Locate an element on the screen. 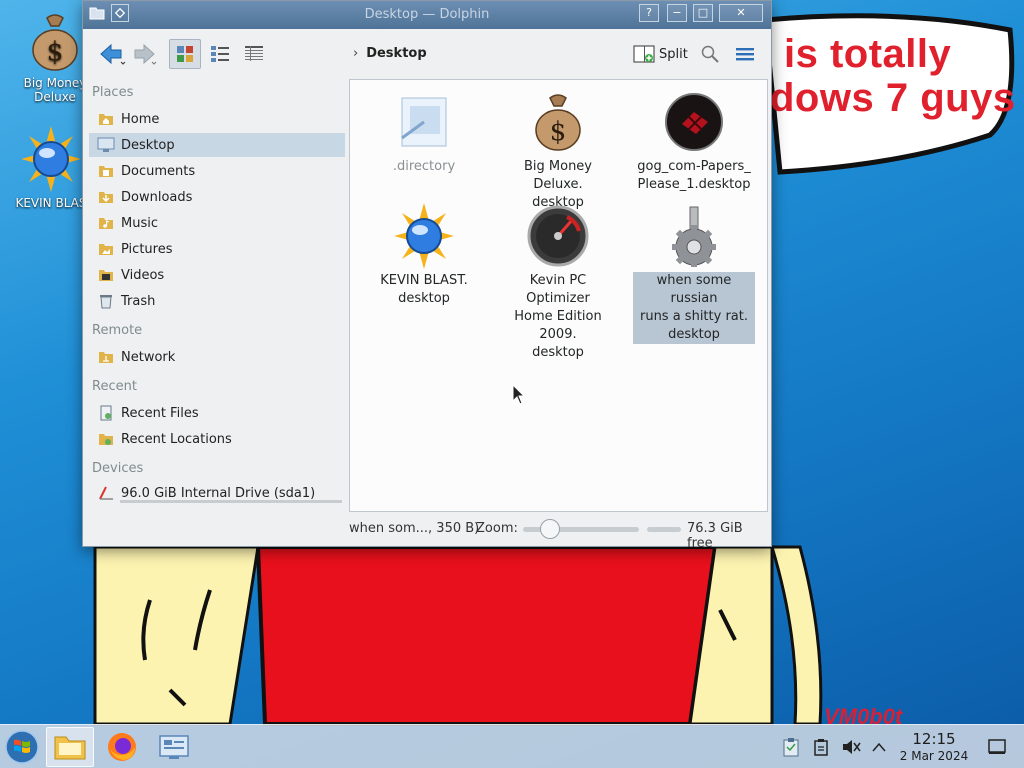 The height and width of the screenshot is (768, 1024). taskbar-firefox is located at coordinates (122, 747).